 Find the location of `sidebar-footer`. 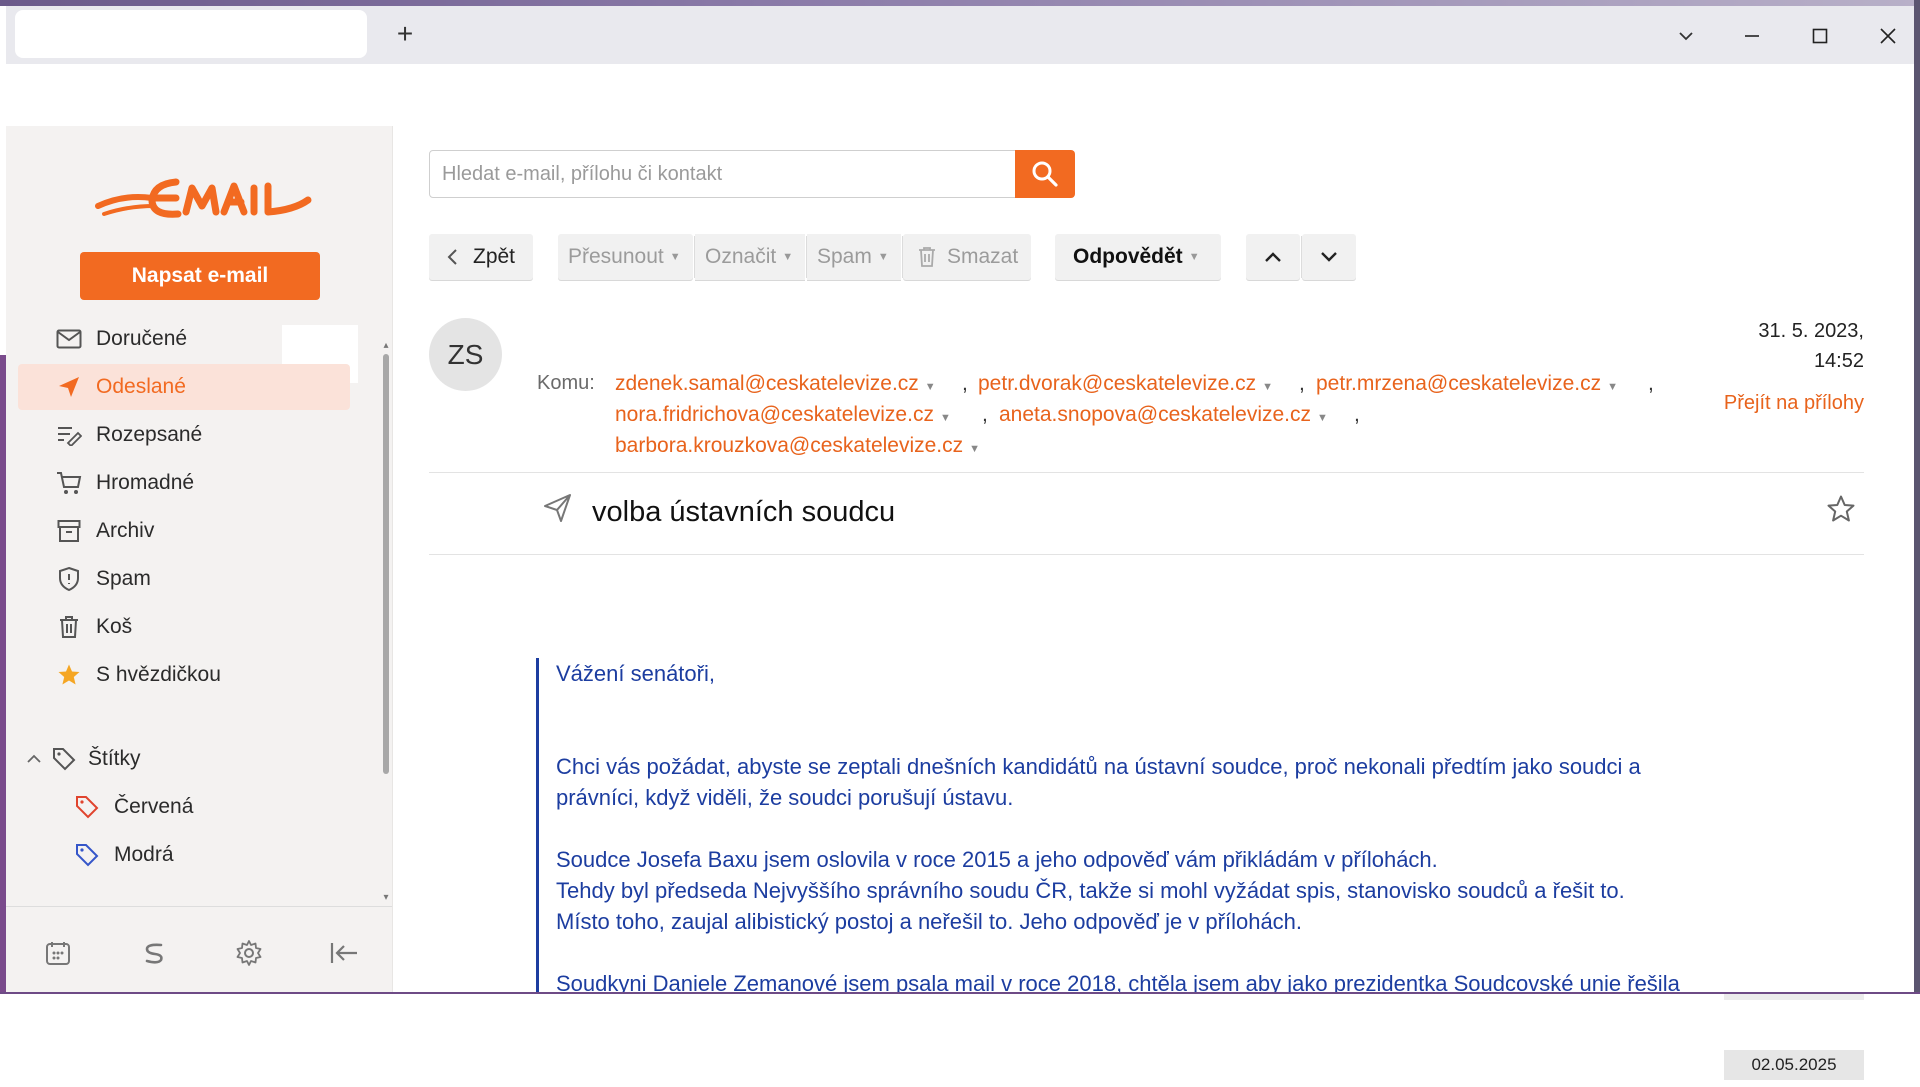

sidebar-footer is located at coordinates (199, 949).